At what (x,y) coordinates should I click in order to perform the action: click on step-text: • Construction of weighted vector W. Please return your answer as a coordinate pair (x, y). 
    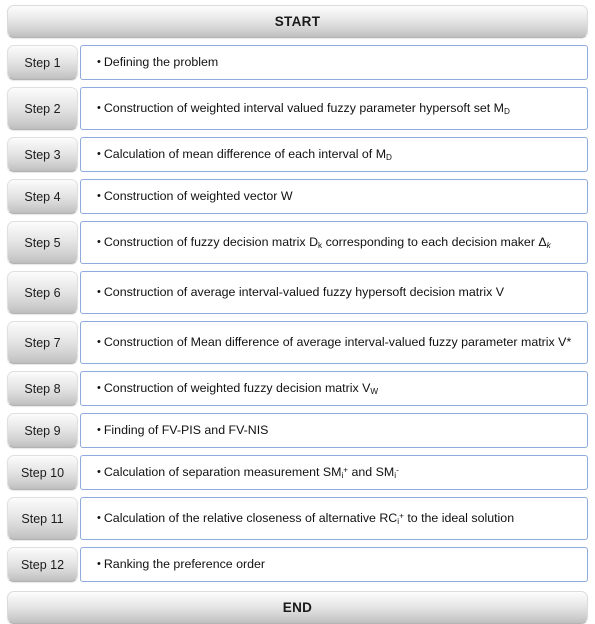
    Looking at the image, I should click on (195, 196).